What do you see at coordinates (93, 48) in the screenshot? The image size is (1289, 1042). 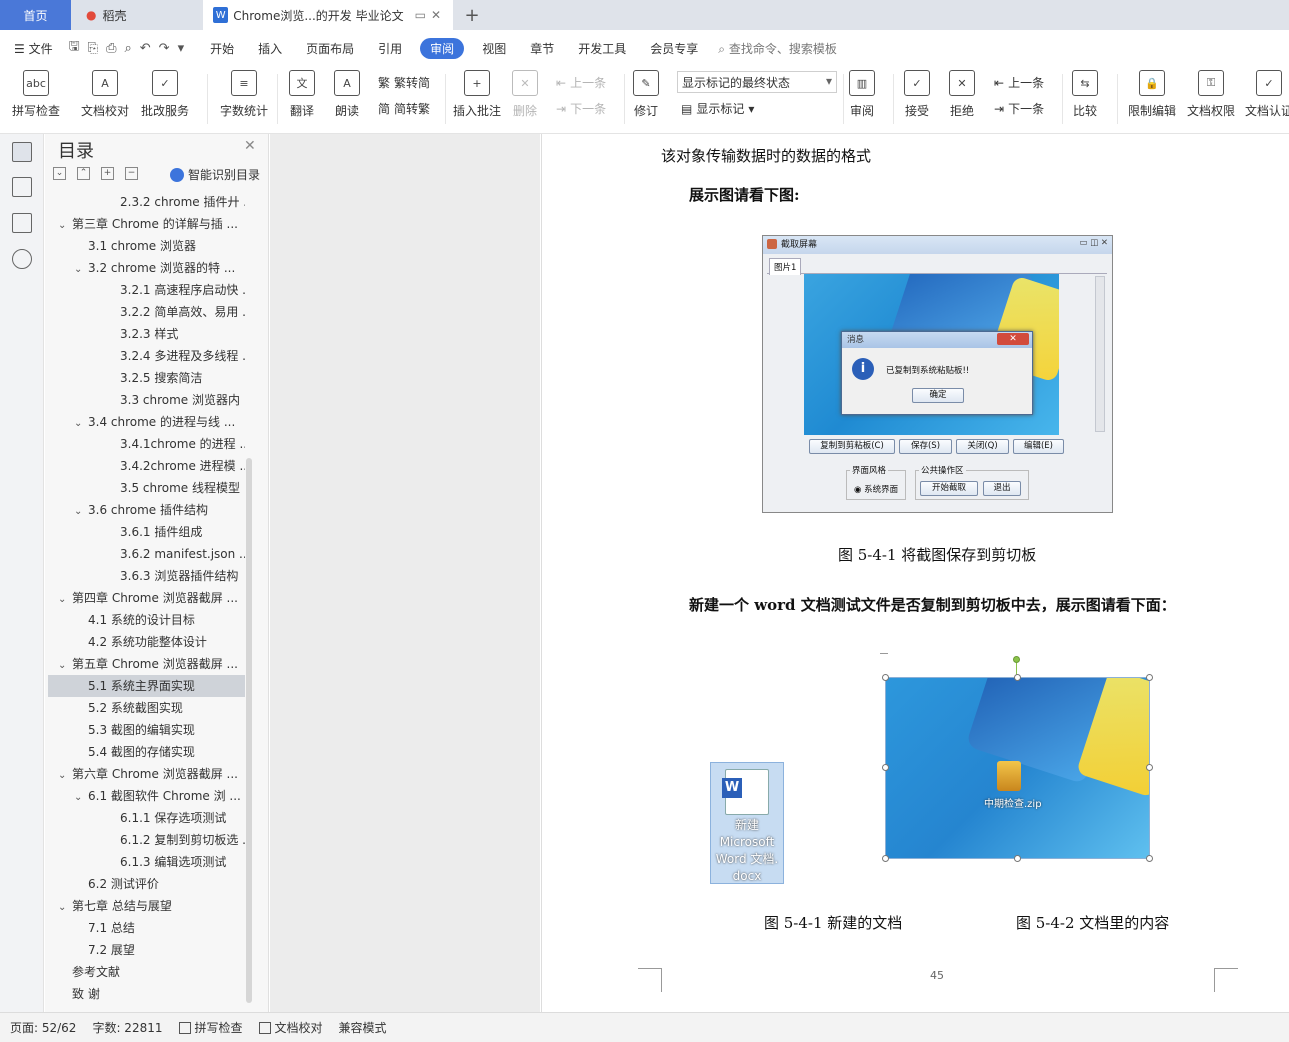 I see `export-icon: ⎘` at bounding box center [93, 48].